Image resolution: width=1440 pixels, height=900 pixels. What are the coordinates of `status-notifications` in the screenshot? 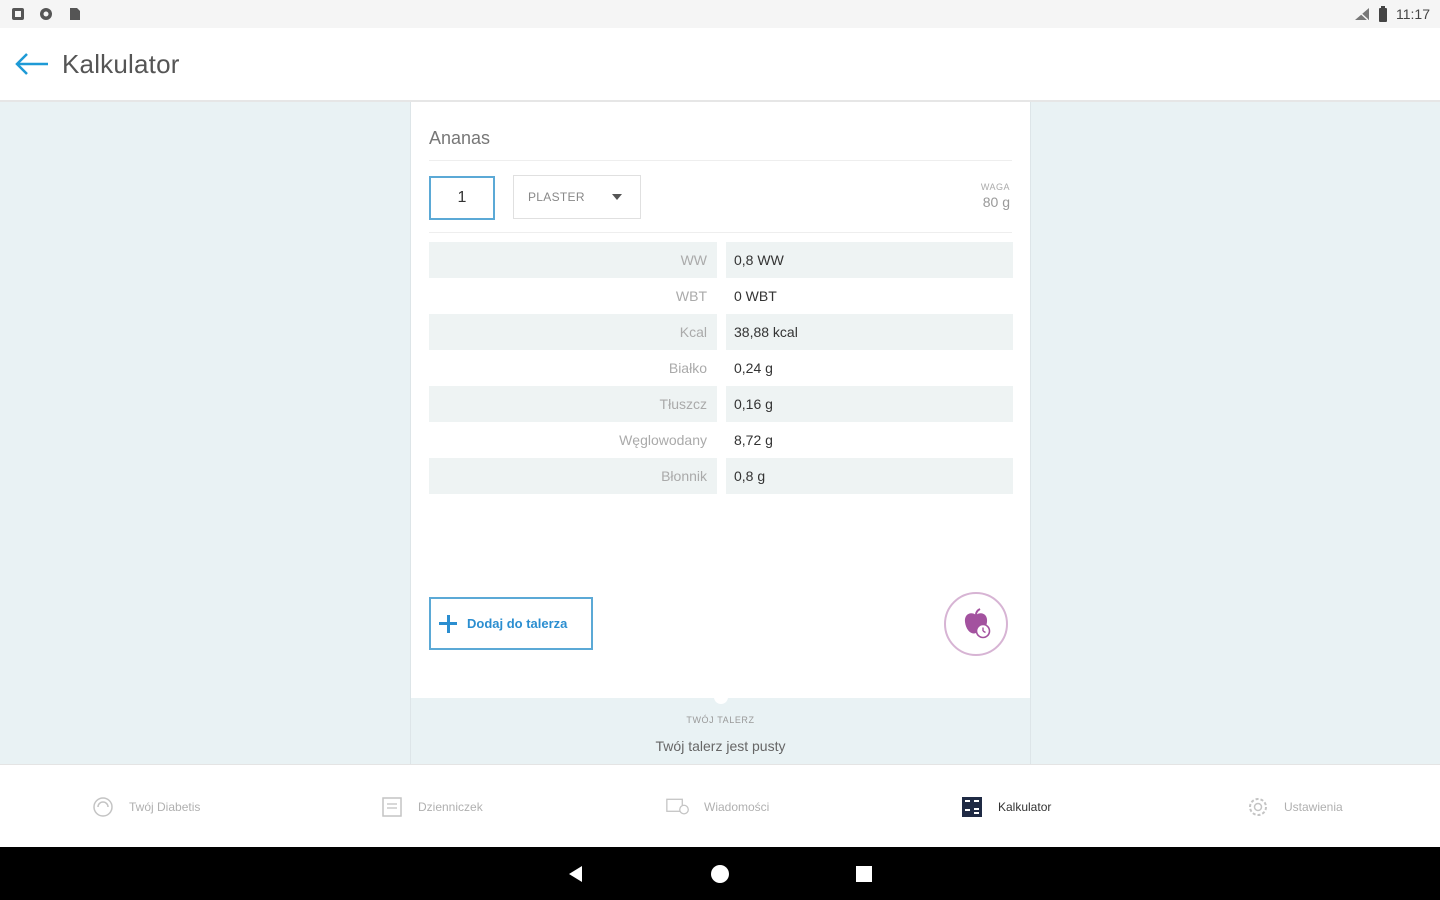 It's located at (46, 14).